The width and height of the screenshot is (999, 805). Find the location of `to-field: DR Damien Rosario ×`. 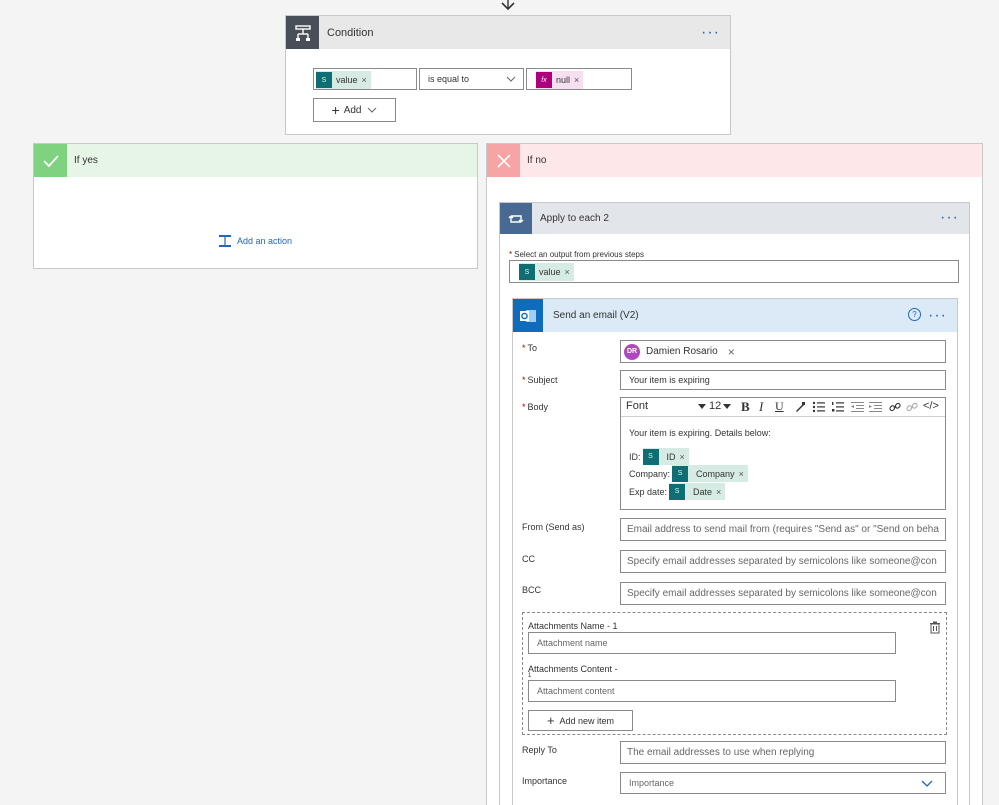

to-field: DR Damien Rosario × is located at coordinates (783, 351).